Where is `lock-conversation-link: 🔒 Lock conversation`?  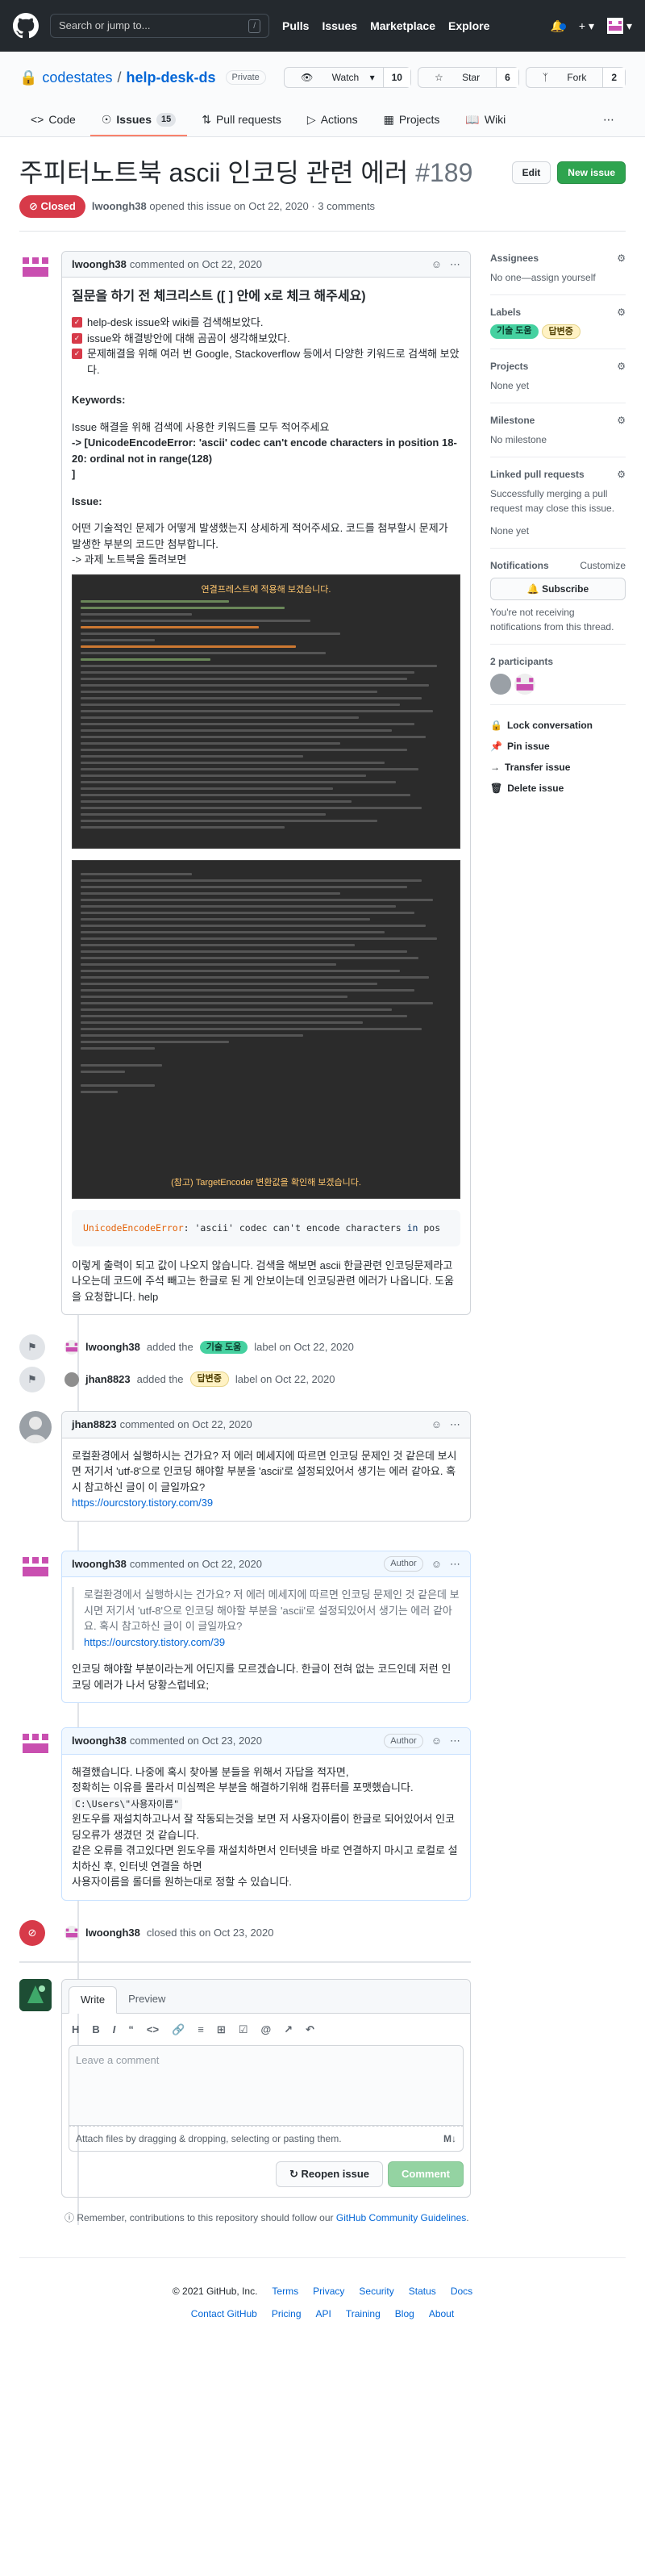 lock-conversation-link: 🔒 Lock conversation is located at coordinates (558, 726).